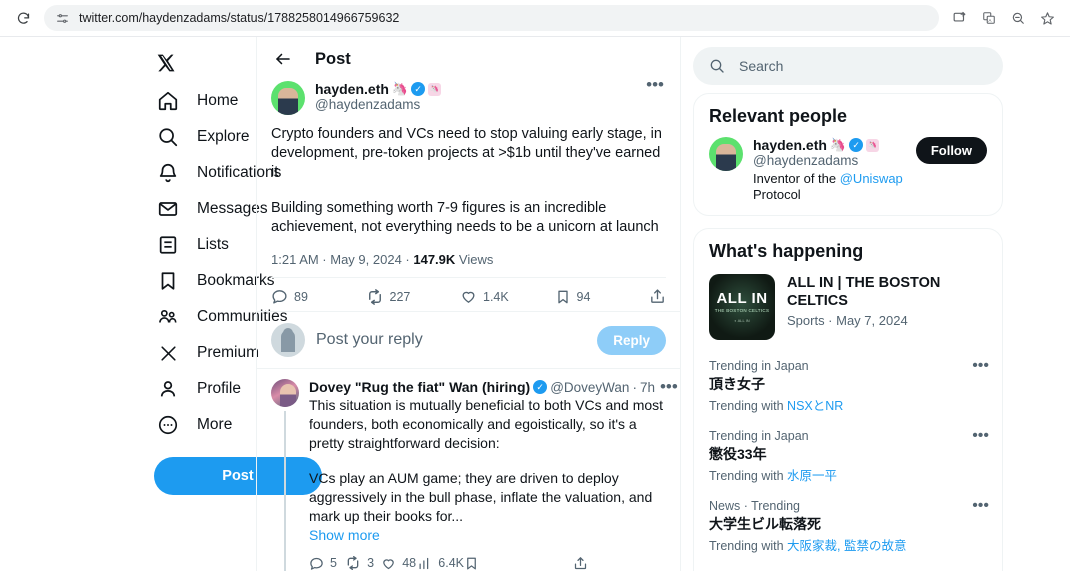  I want to click on trend-name: 大学生ビル転落死, so click(765, 524).